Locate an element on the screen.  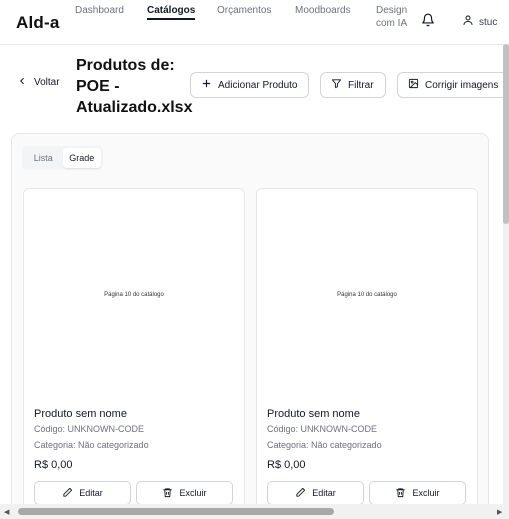
scroll-left-arrow-icon: ◀ is located at coordinates (6, 512).